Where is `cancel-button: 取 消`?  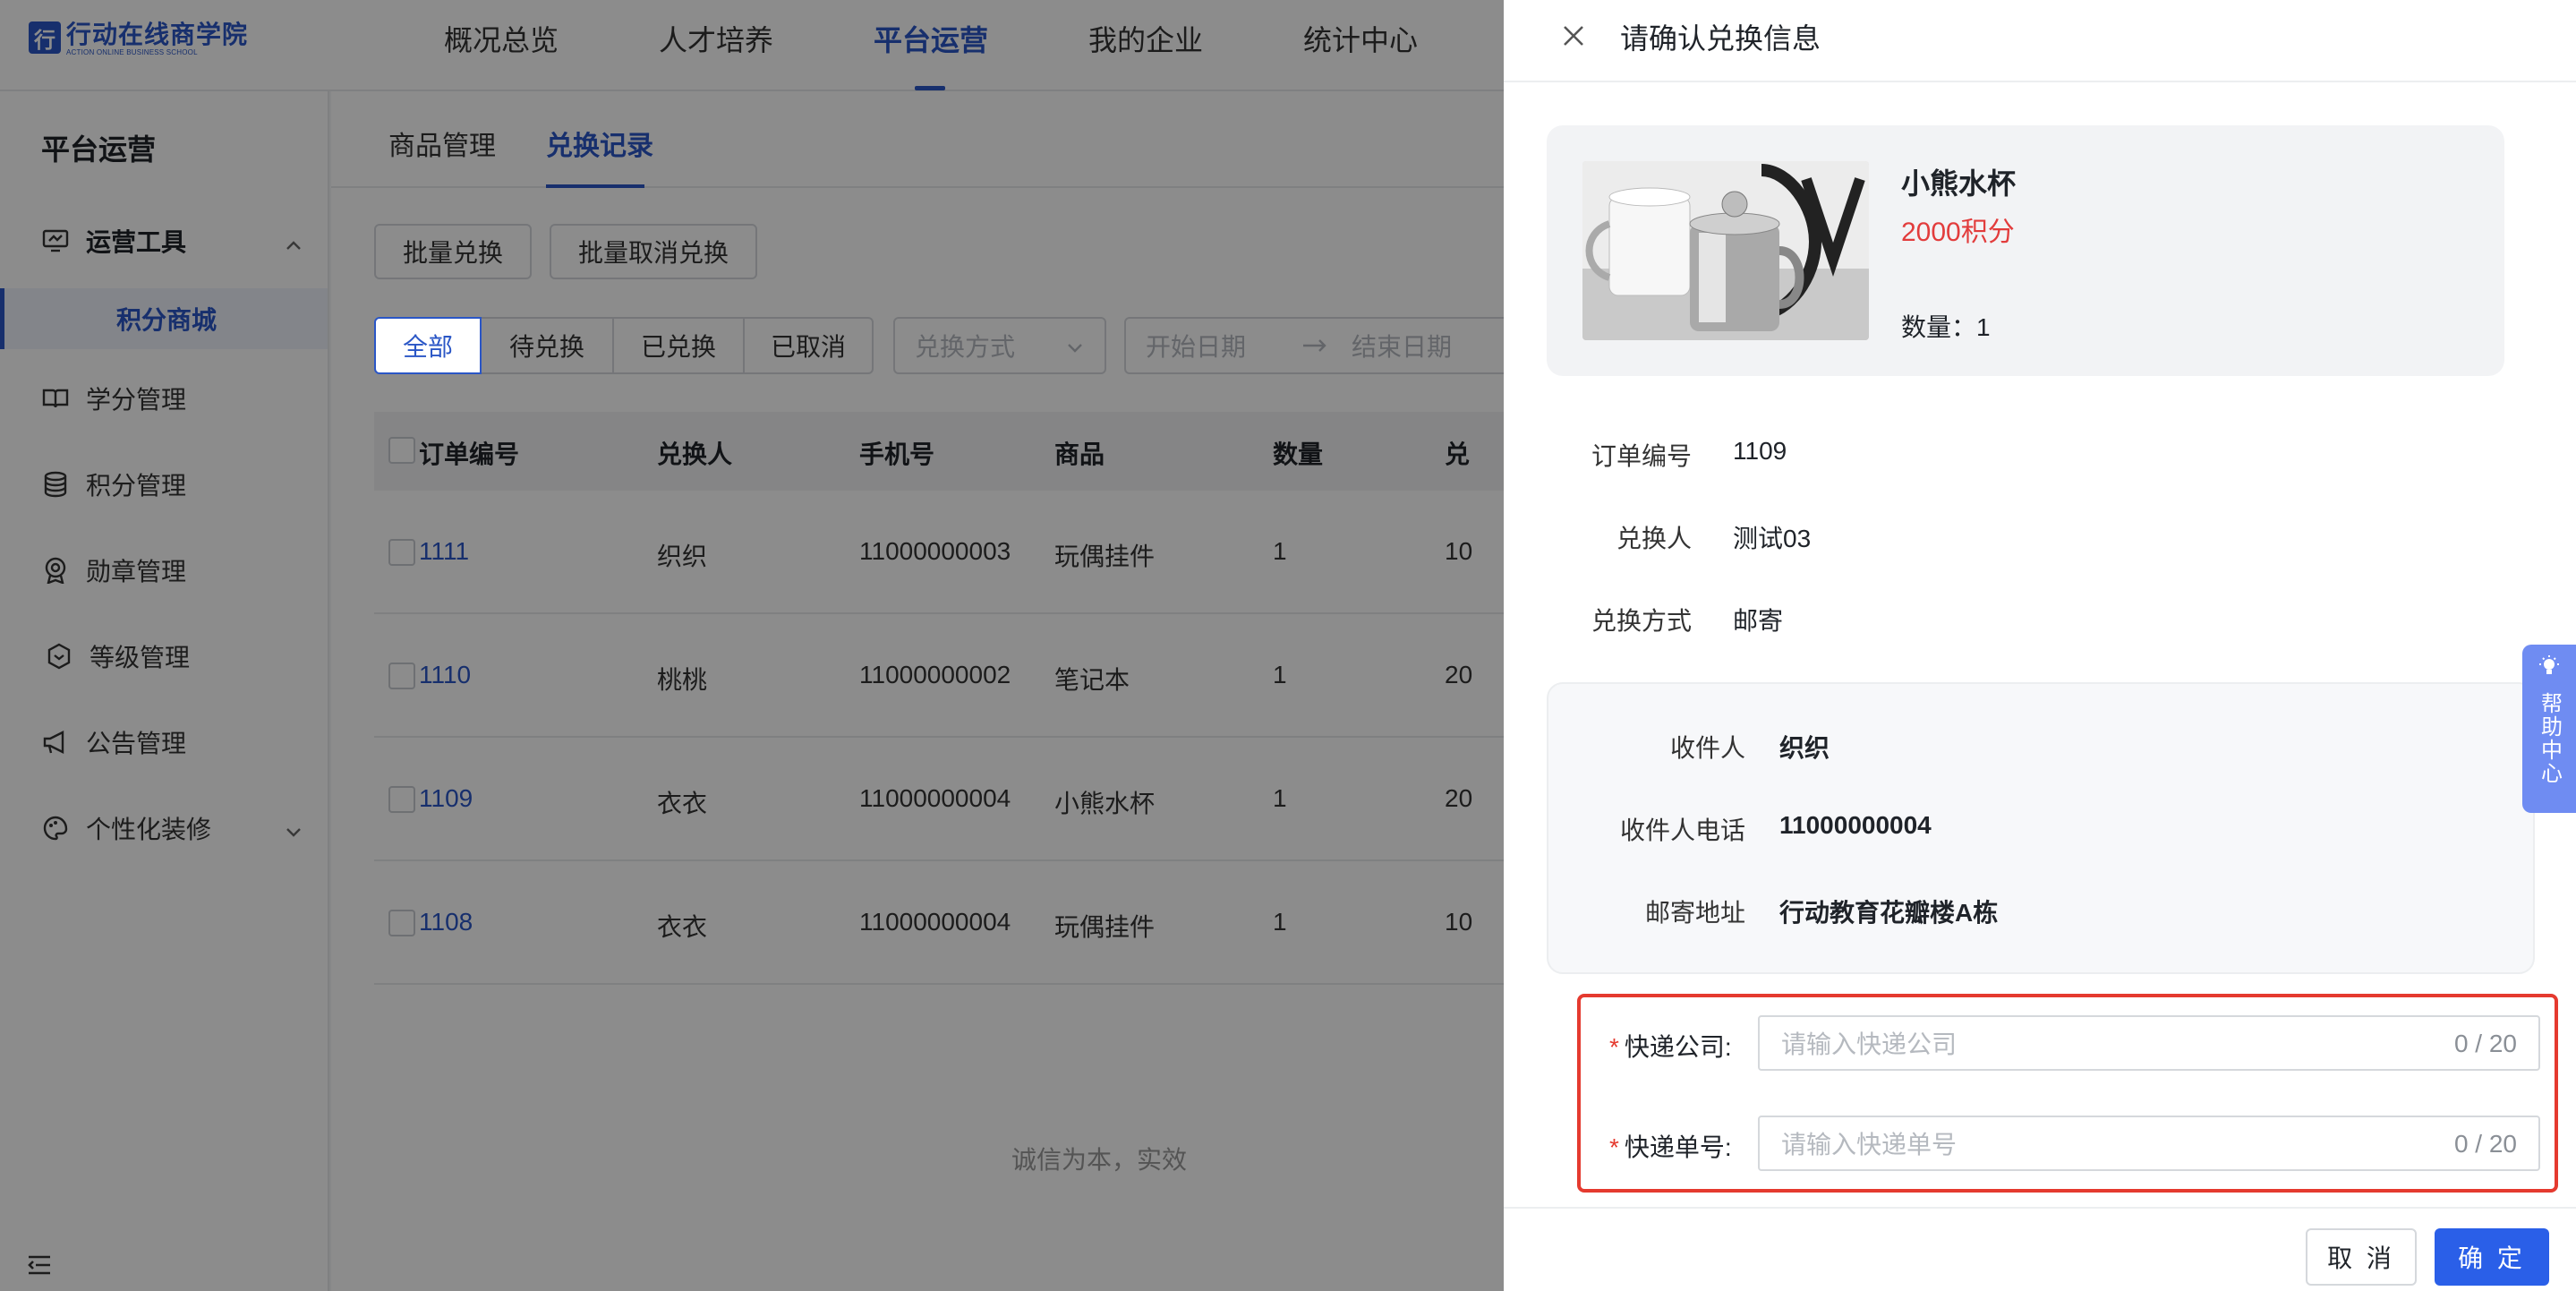
cancel-button: 取 消 is located at coordinates (2361, 1257).